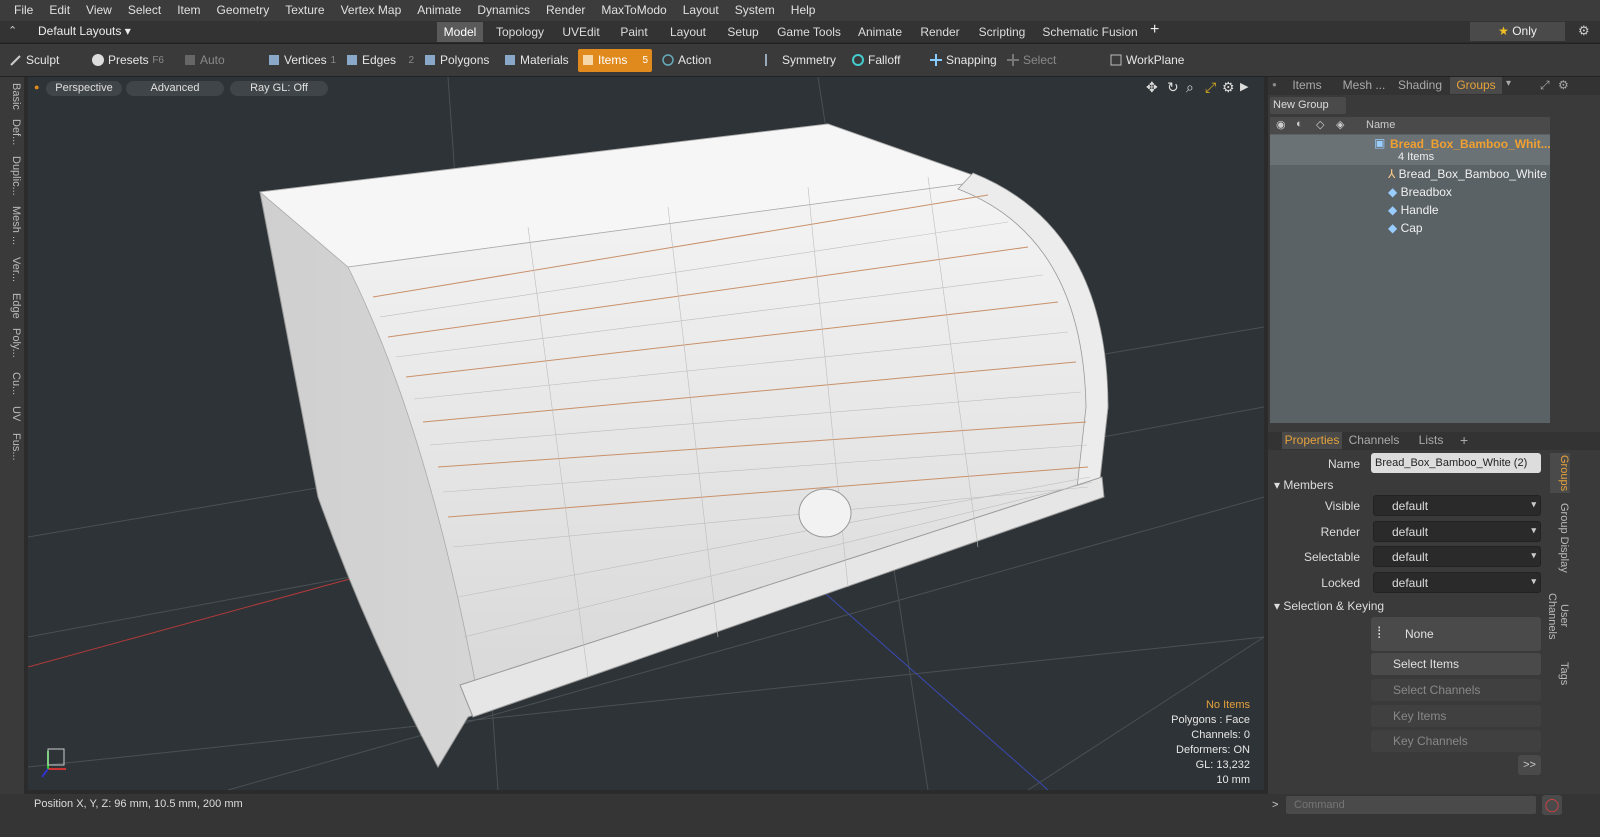 The image size is (1600, 837). I want to click on render-icon: ◐, so click(1299, 124).